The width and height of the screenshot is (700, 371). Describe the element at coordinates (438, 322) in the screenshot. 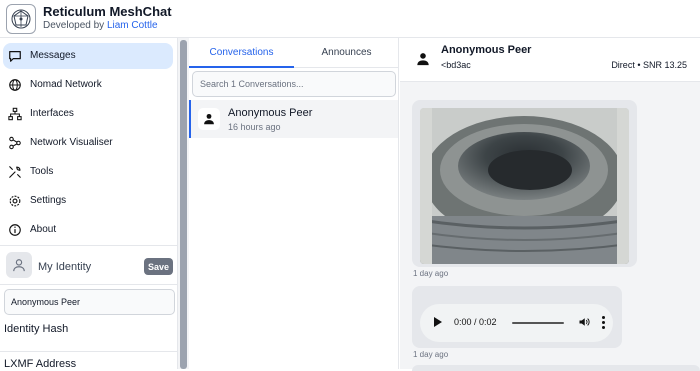

I see `play-icon` at that location.